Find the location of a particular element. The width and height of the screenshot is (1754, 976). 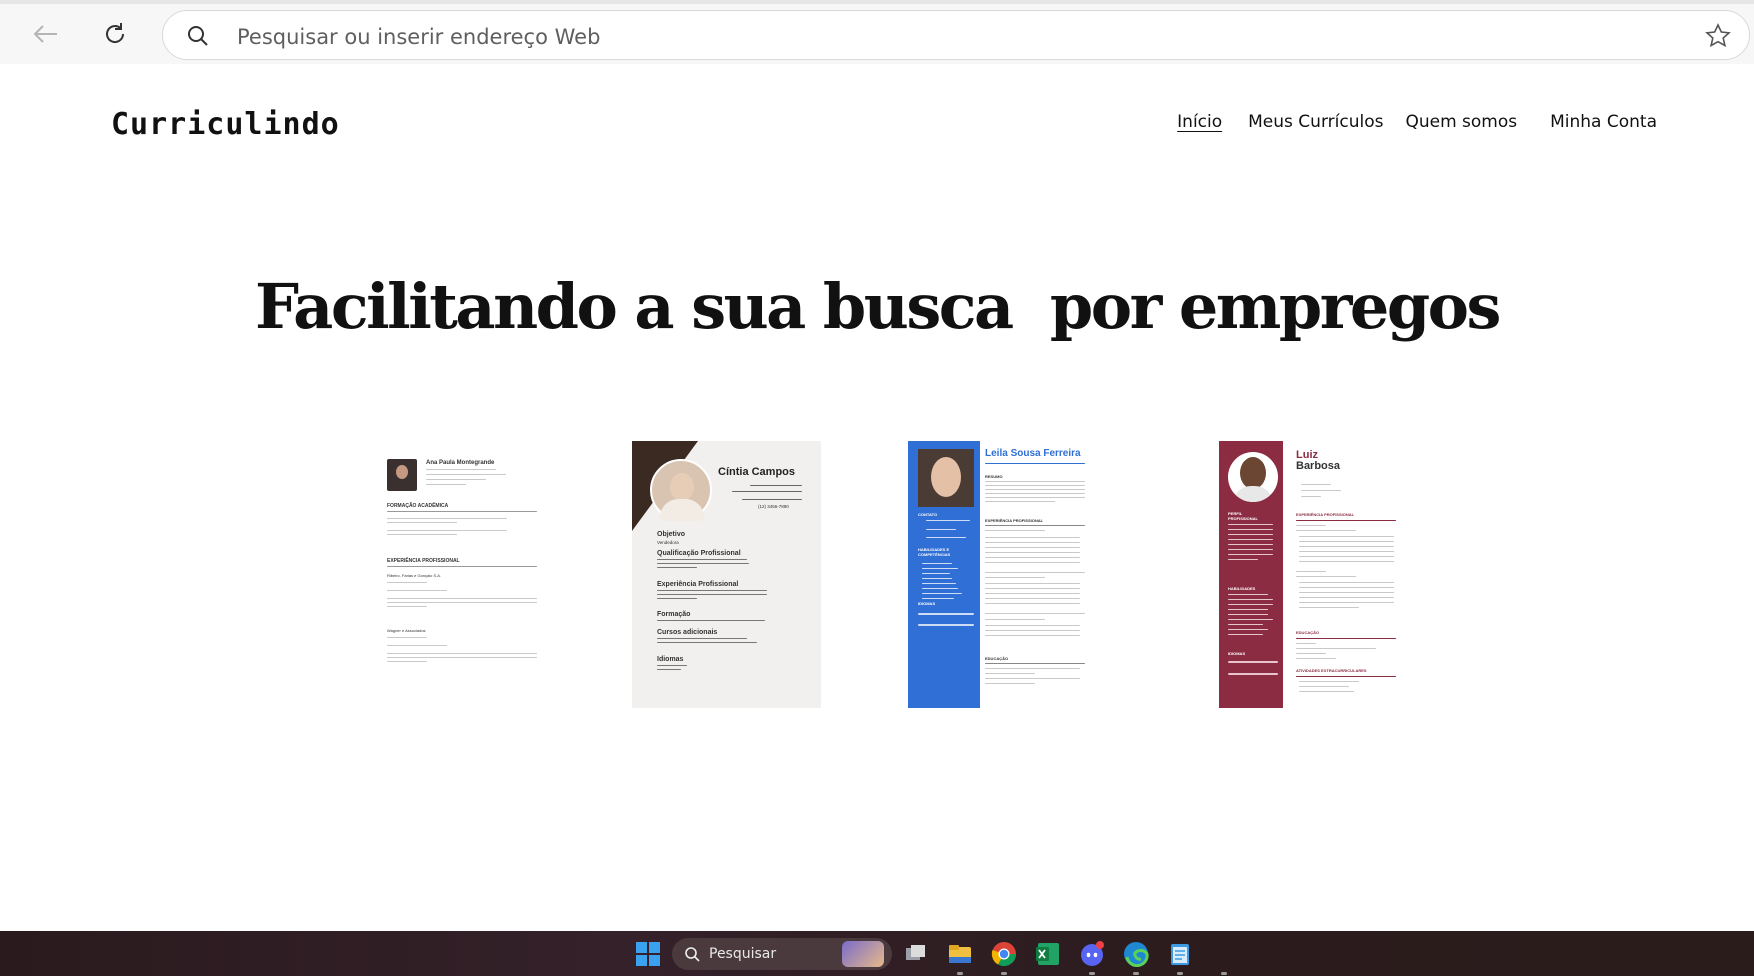

back-arrow-icon is located at coordinates (45, 34).